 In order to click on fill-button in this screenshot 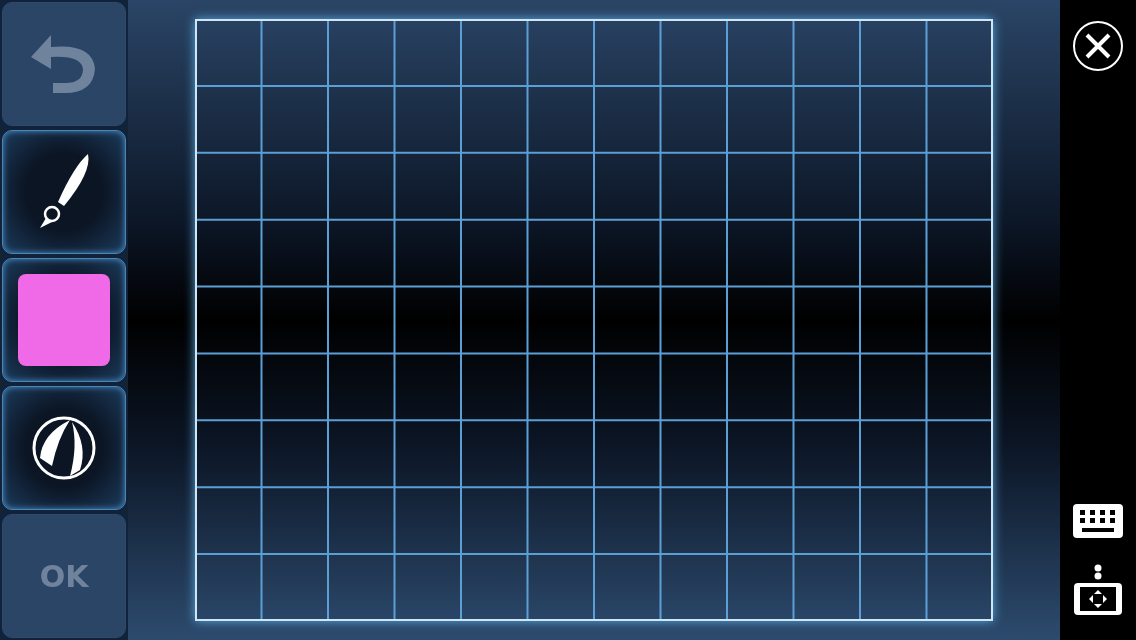, I will do `click(64, 448)`.